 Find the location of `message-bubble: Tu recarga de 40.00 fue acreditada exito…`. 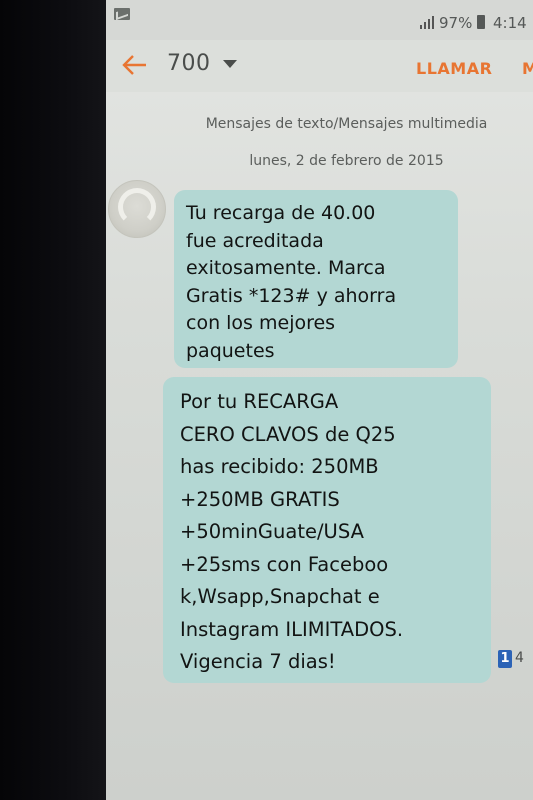

message-bubble: Tu recarga de 40.00 fue acreditada exito… is located at coordinates (316, 279).